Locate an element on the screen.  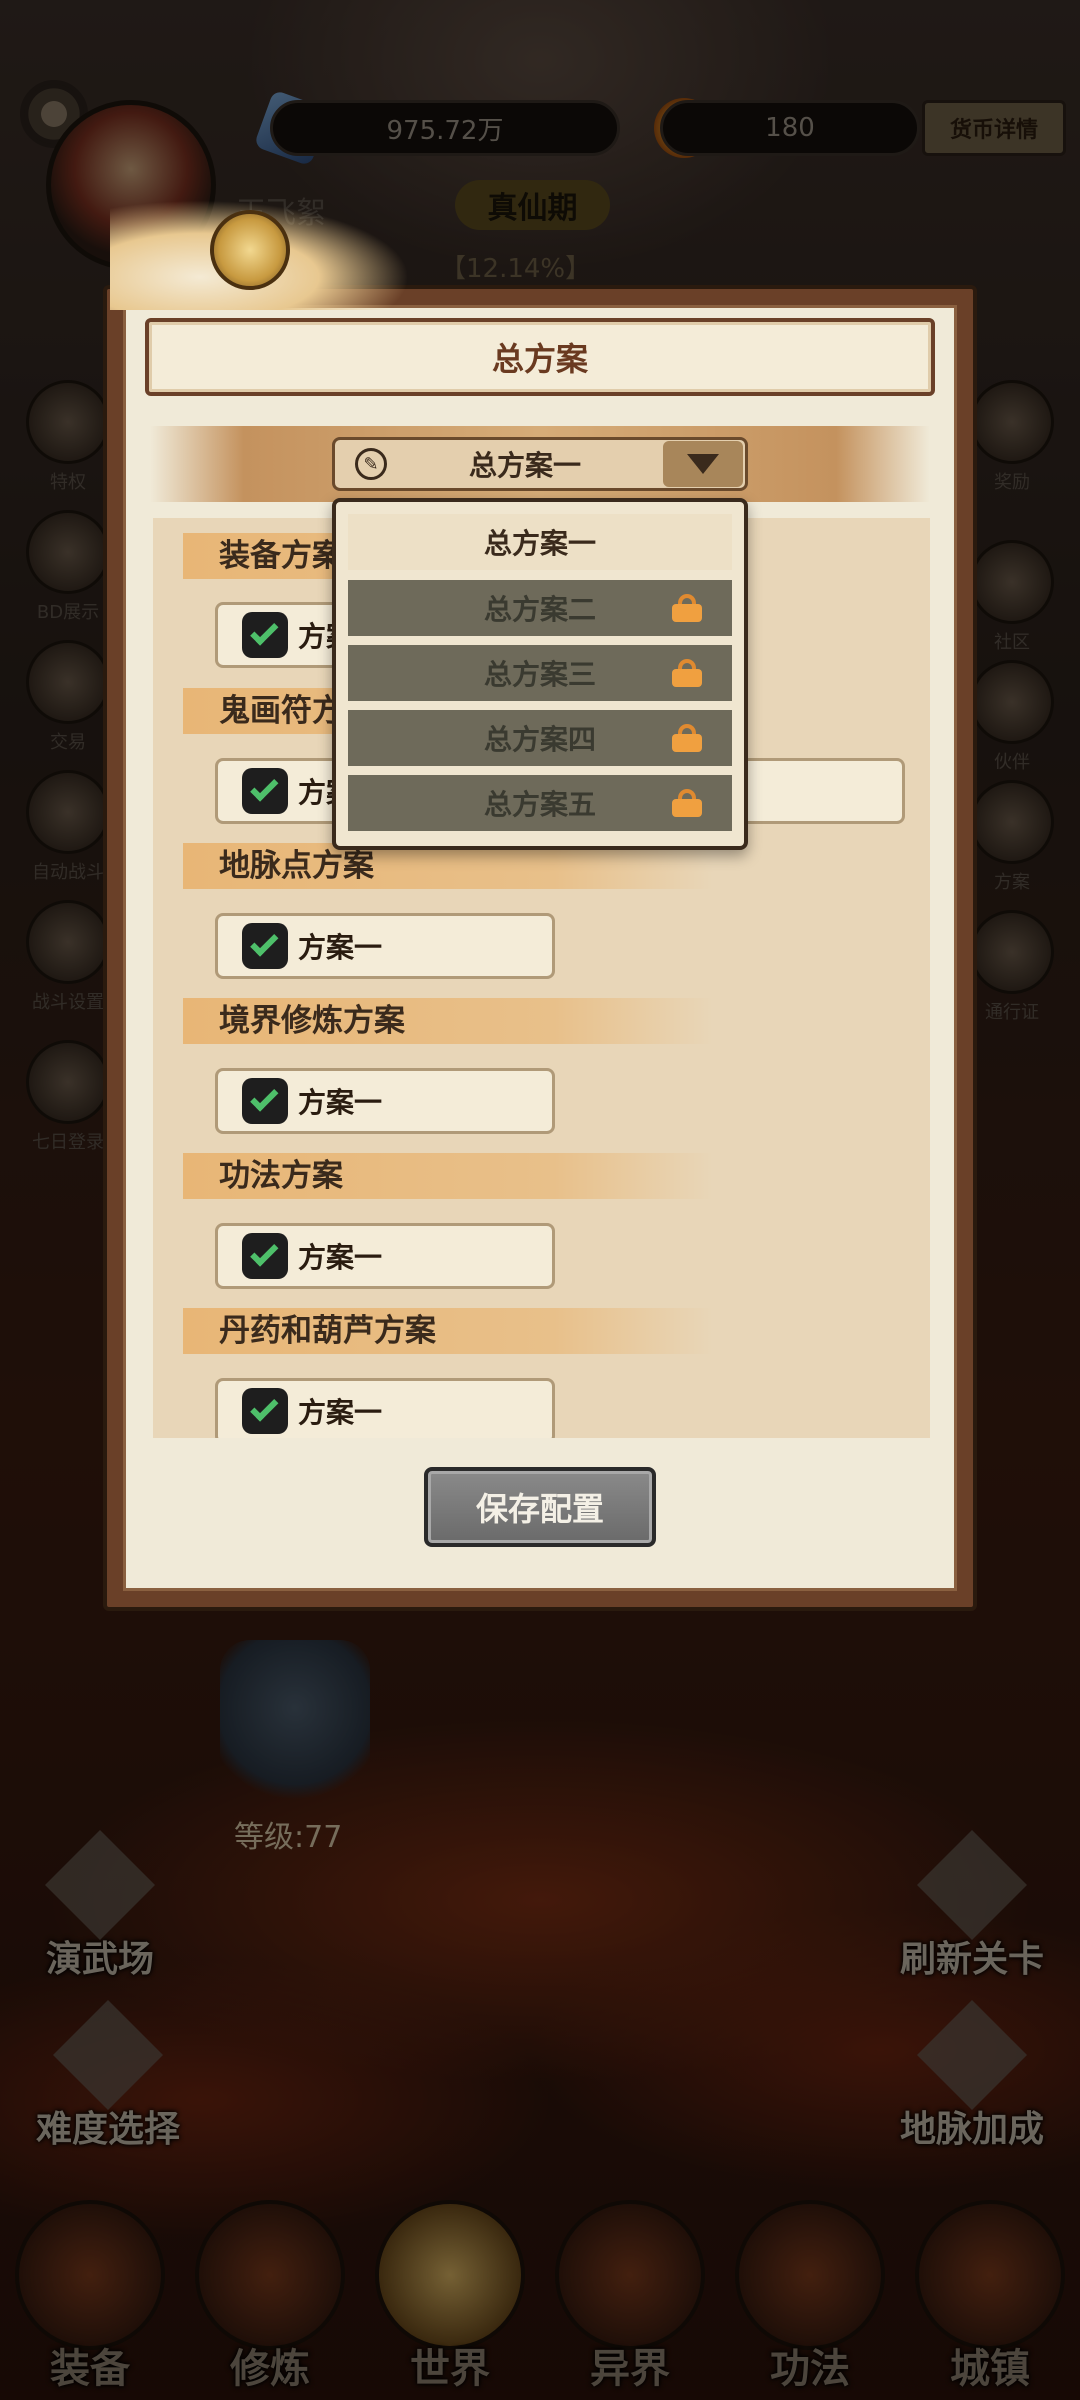
taiji-coin-icon is located at coordinates (250, 250).